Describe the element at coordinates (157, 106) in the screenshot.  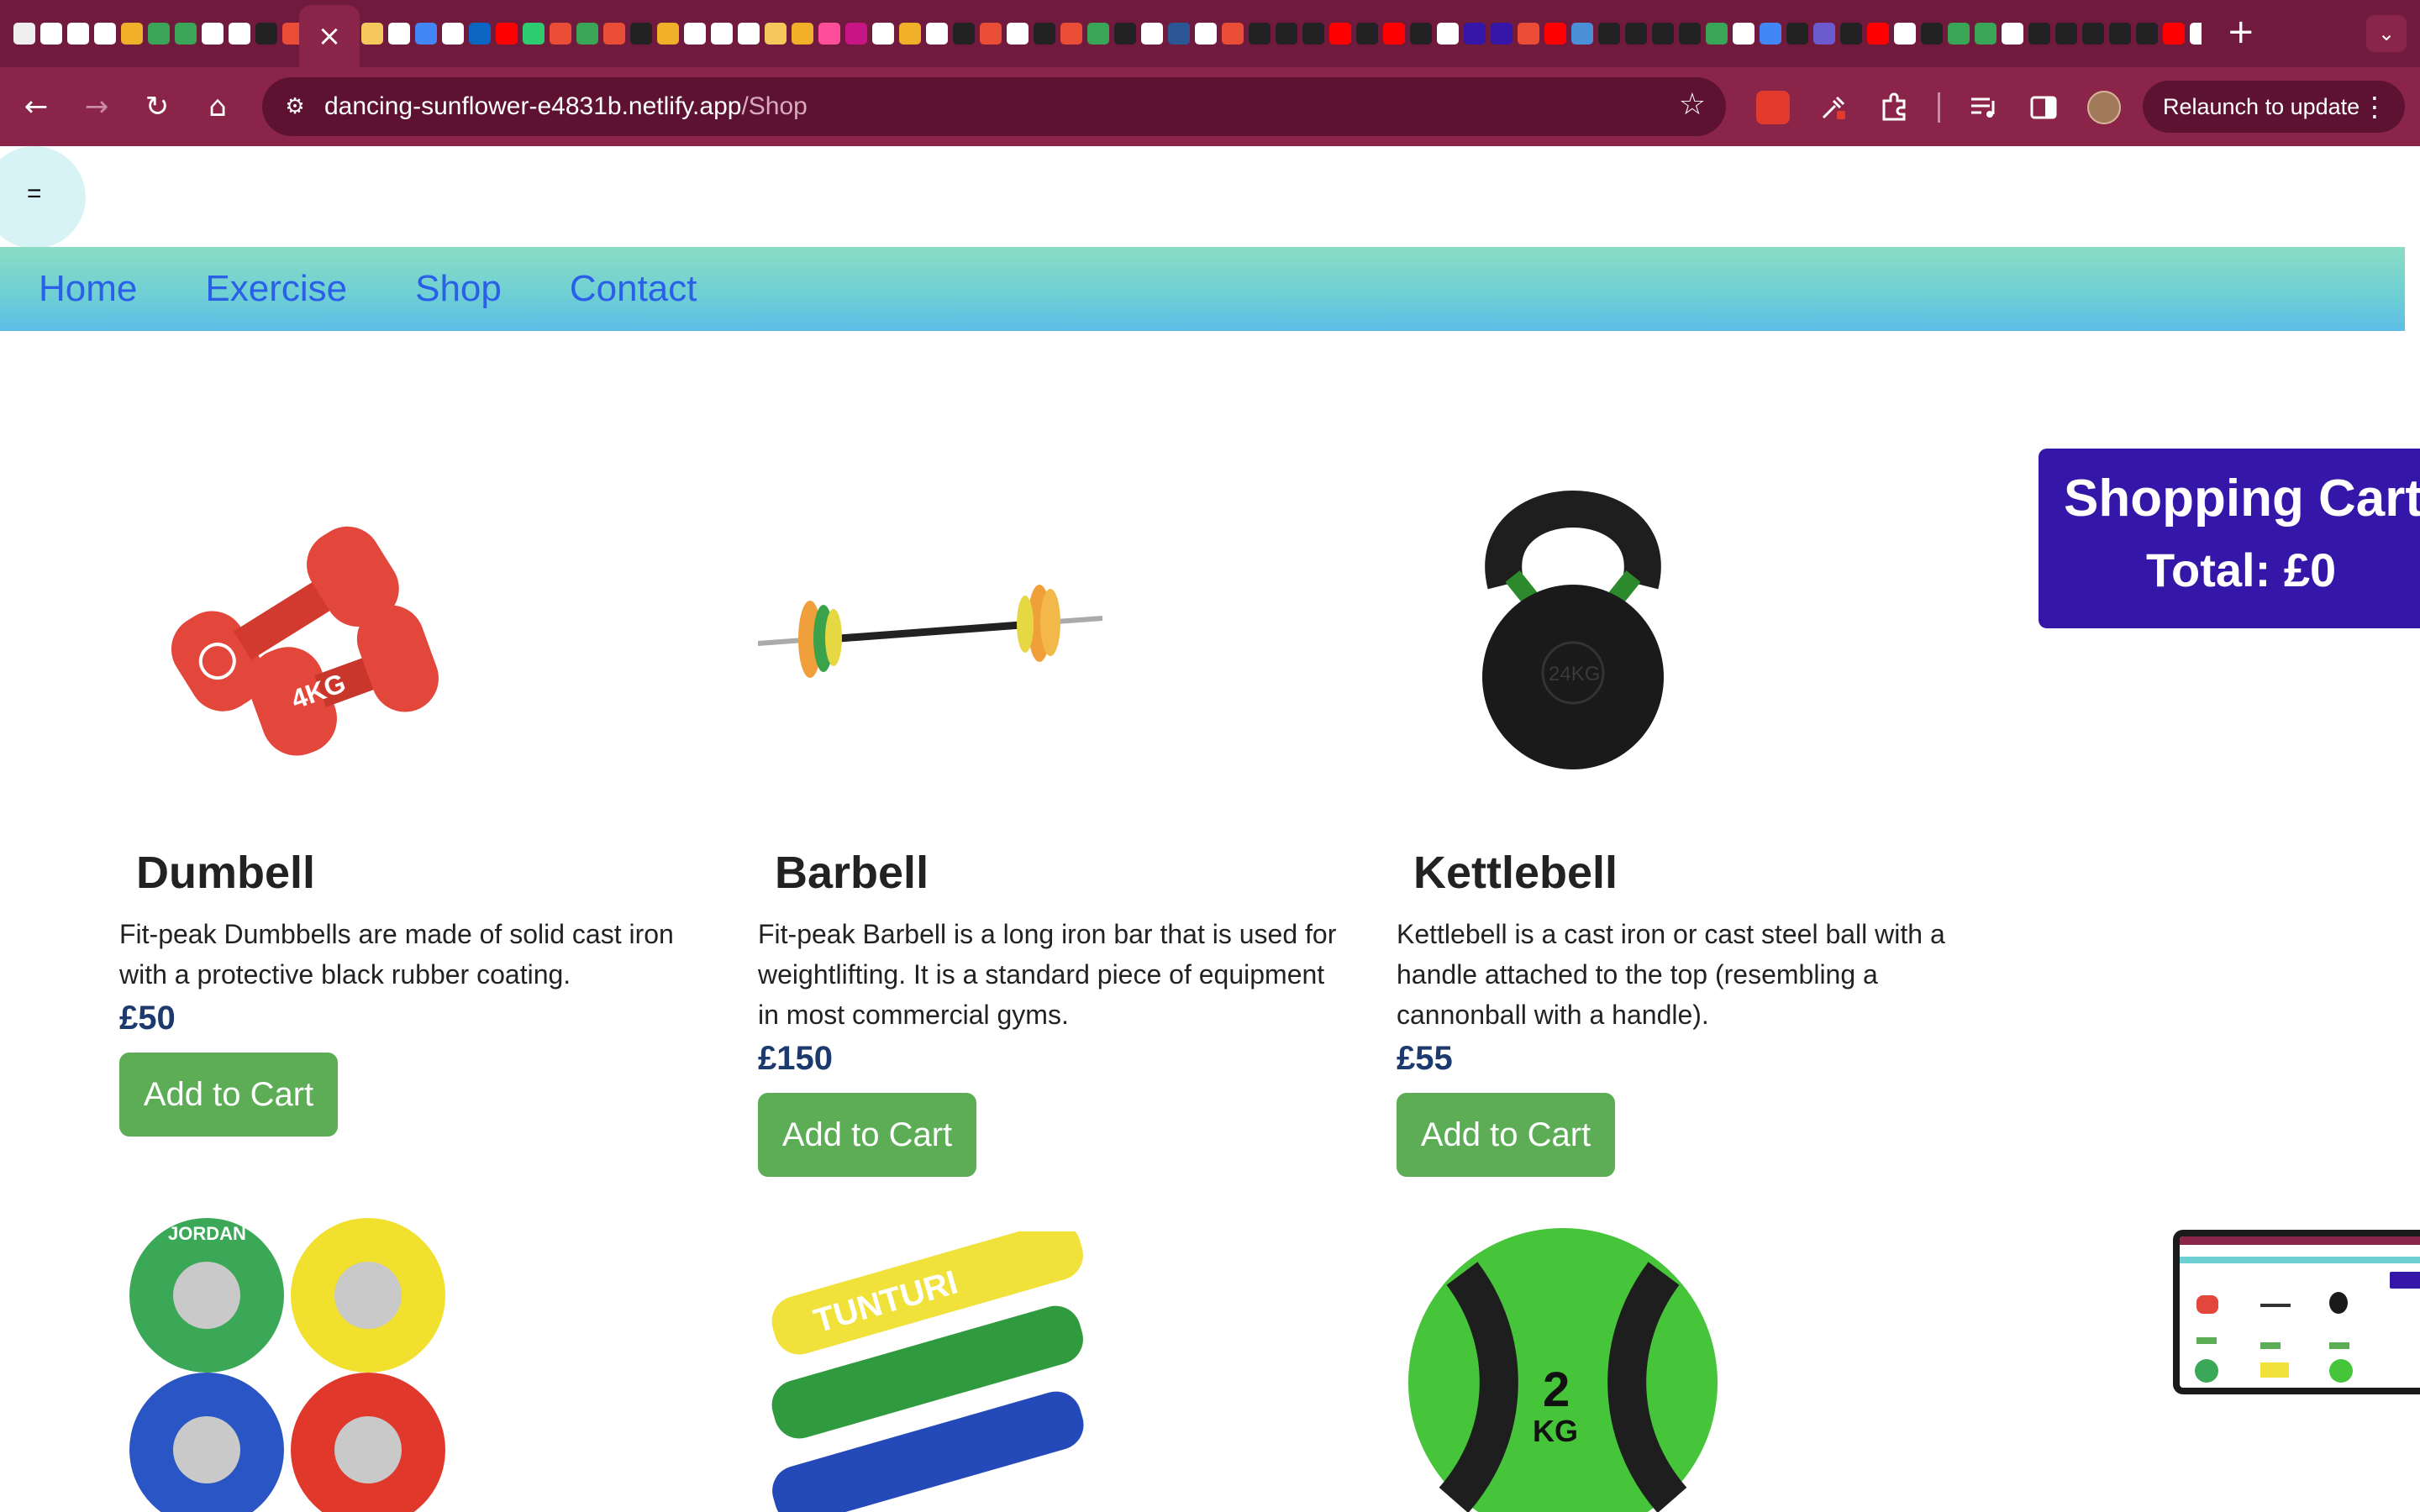
I see `reload-button: ↻` at that location.